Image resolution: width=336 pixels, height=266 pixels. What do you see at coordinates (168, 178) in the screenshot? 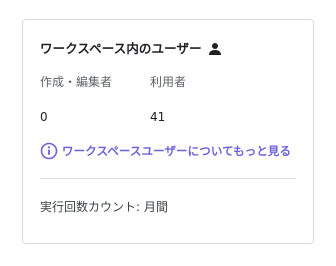
I see `divider` at bounding box center [168, 178].